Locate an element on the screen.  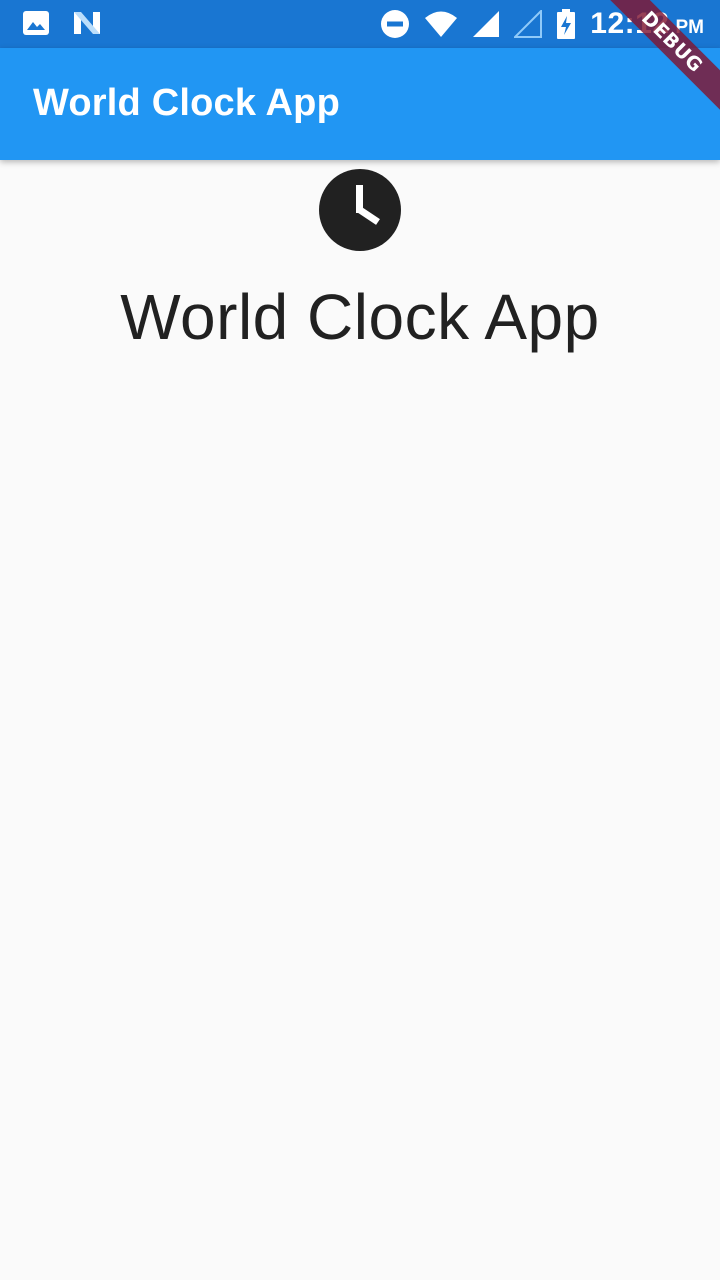
signal-icon is located at coordinates (486, 24).